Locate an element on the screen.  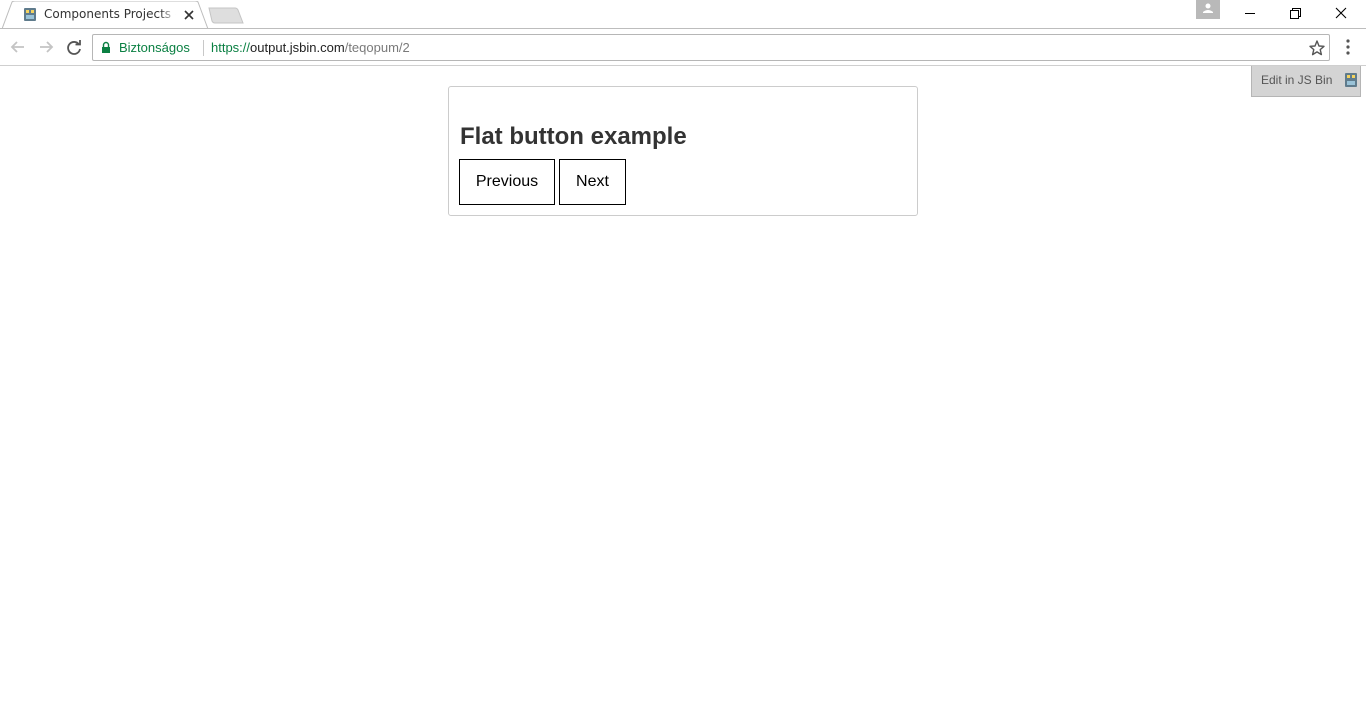
close-window-button is located at coordinates (1342, 14).